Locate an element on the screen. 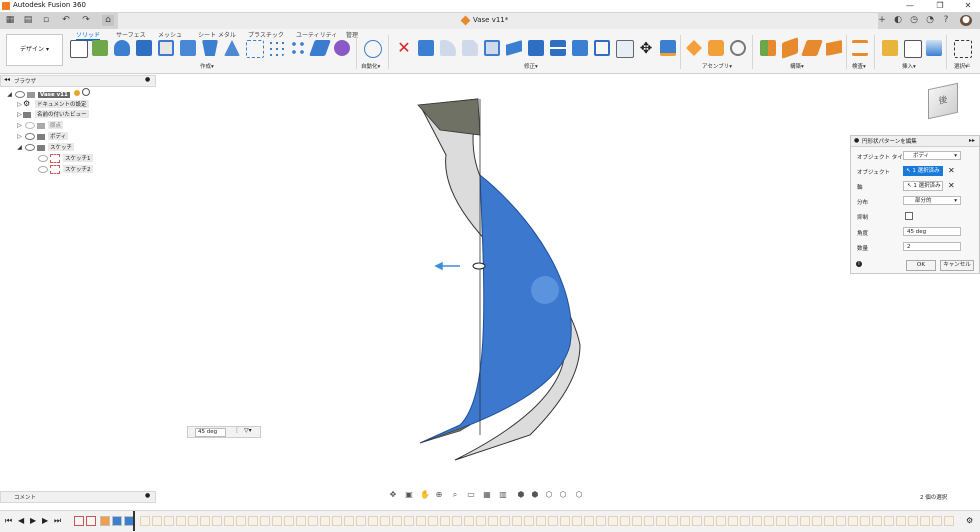 This screenshot has width=980, height=532. select-icon is located at coordinates (963, 49).